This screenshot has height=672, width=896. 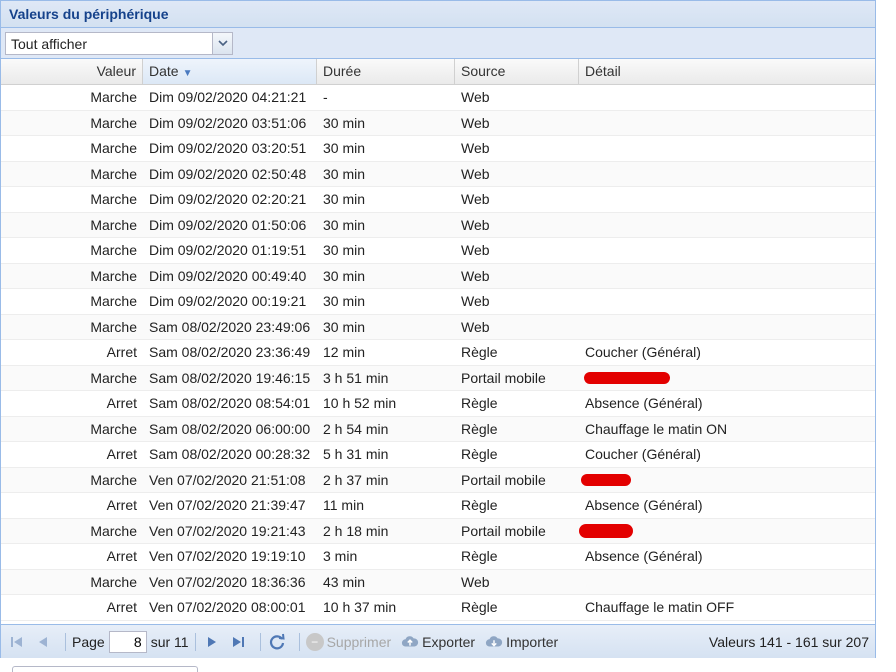 What do you see at coordinates (438, 276) in the screenshot?
I see `table-row: Marche Dim 09/02/2020 00:49:40 30 min Web` at bounding box center [438, 276].